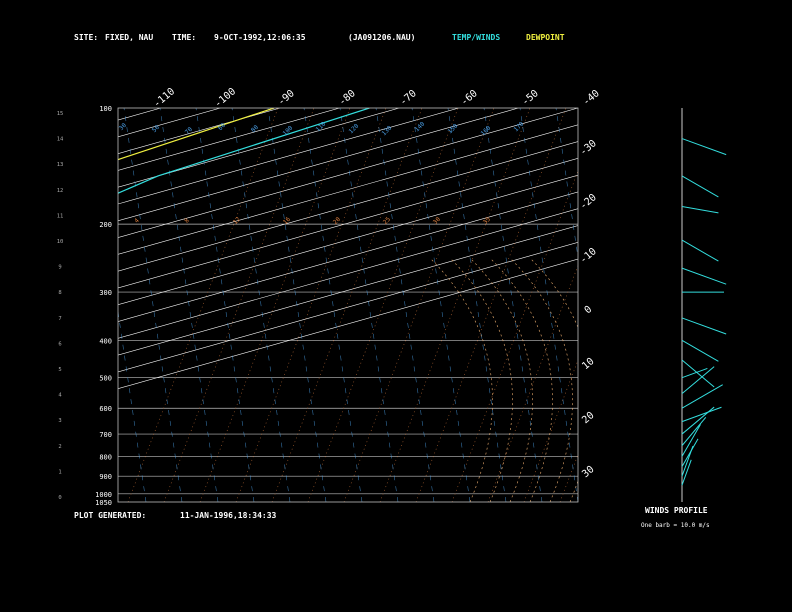 Image resolution: width=792 pixels, height=612 pixels. I want to click on mixing-ratio-label: 160, so click(486, 130).